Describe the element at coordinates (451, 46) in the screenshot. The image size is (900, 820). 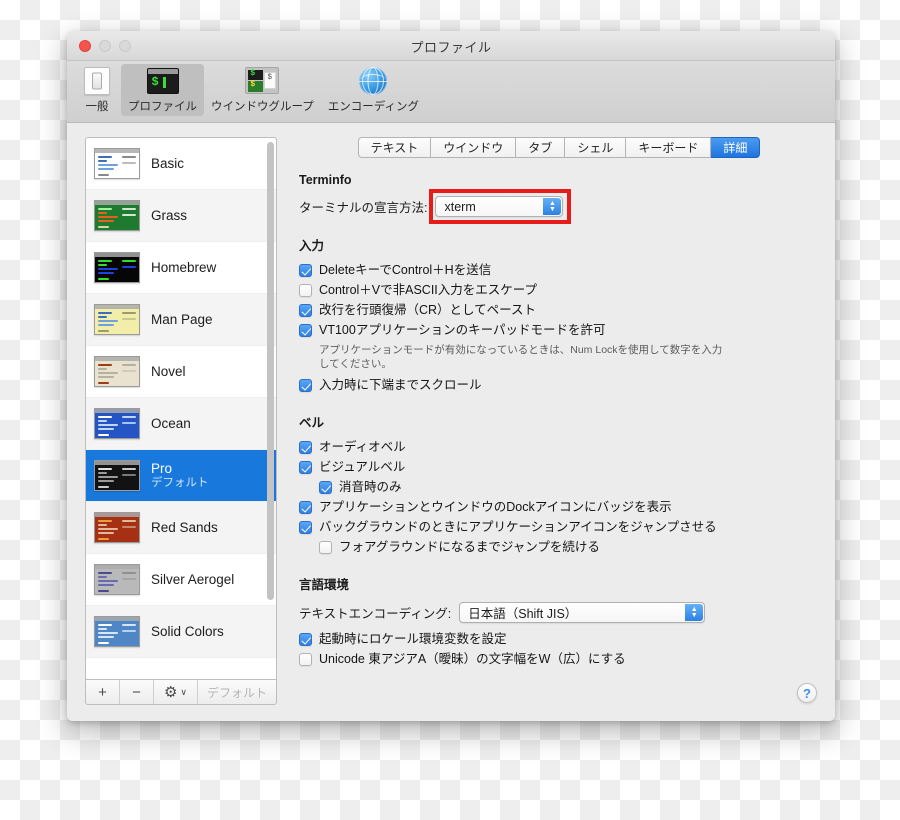
I see `title-bar: プロファイル` at that location.